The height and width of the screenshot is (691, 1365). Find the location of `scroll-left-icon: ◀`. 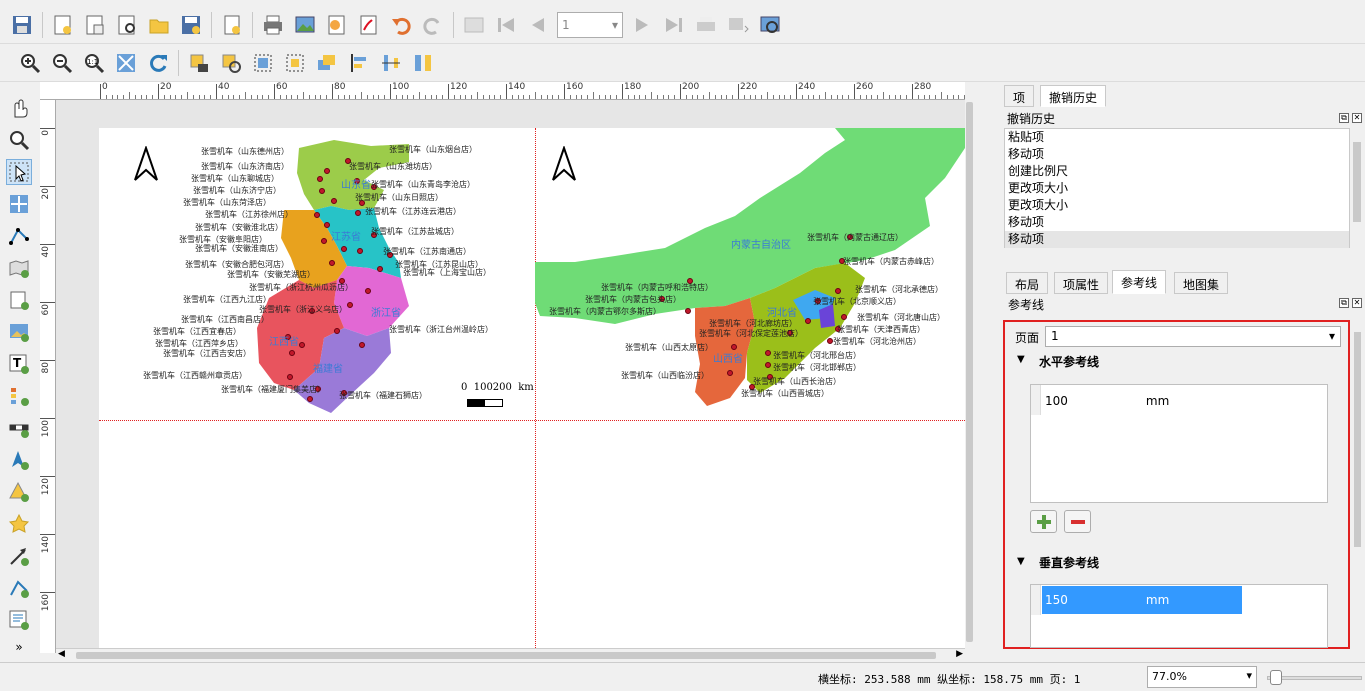

scroll-left-icon: ◀ is located at coordinates (61, 654).